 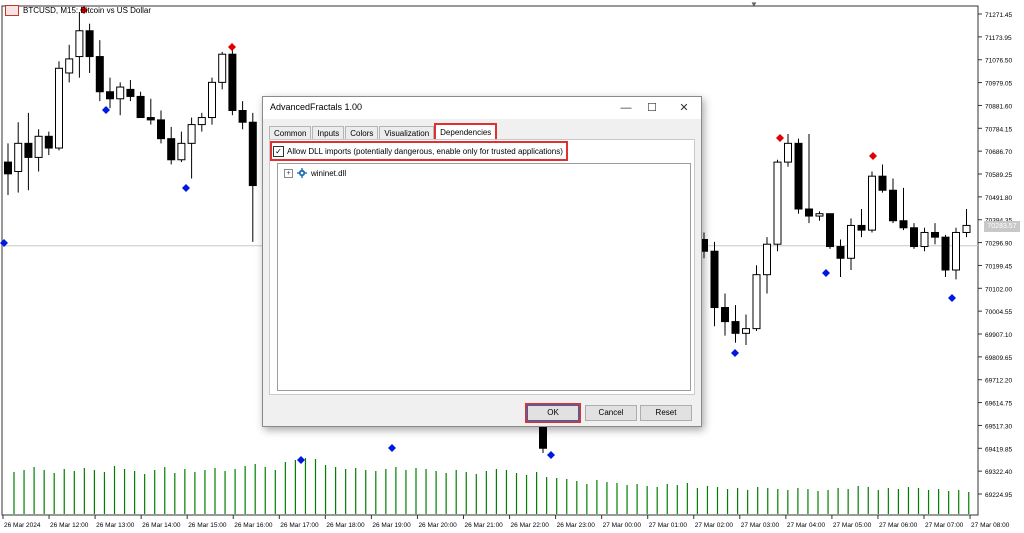 I want to click on time-axis-label: 27 Mar 01:00, so click(x=668, y=525).